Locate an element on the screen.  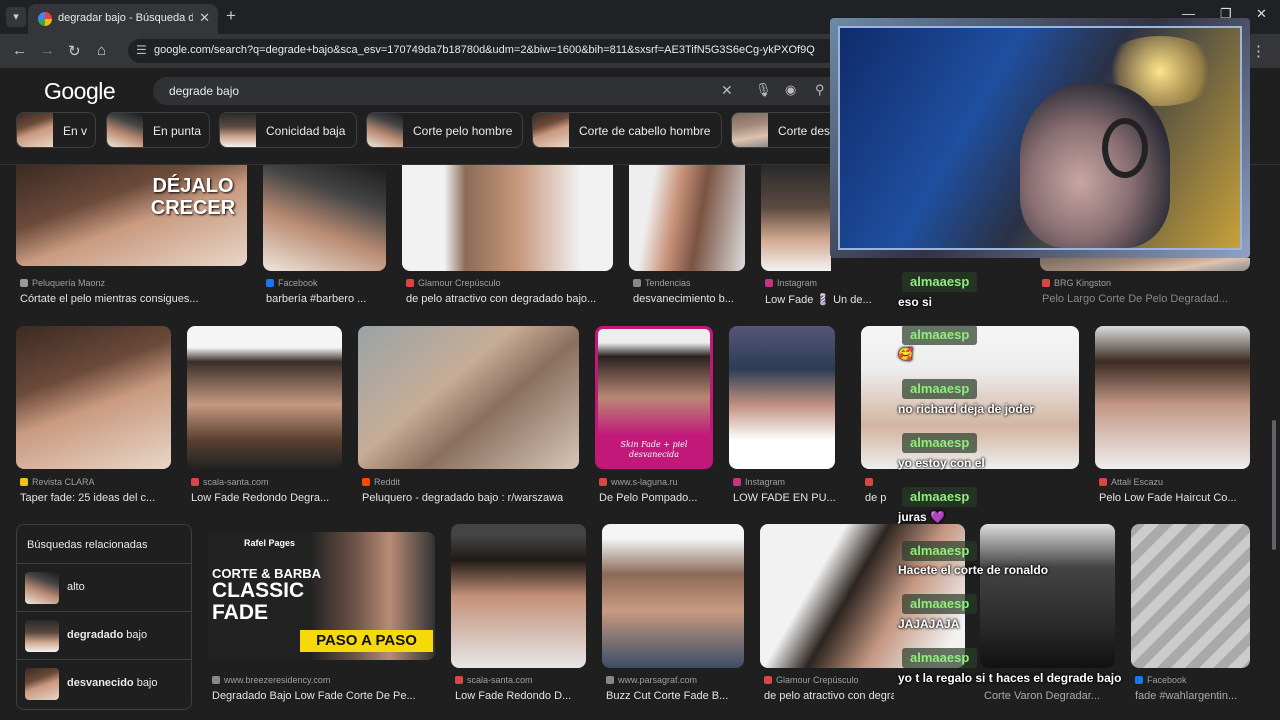
facebook-icon is located at coordinates (1139, 680).